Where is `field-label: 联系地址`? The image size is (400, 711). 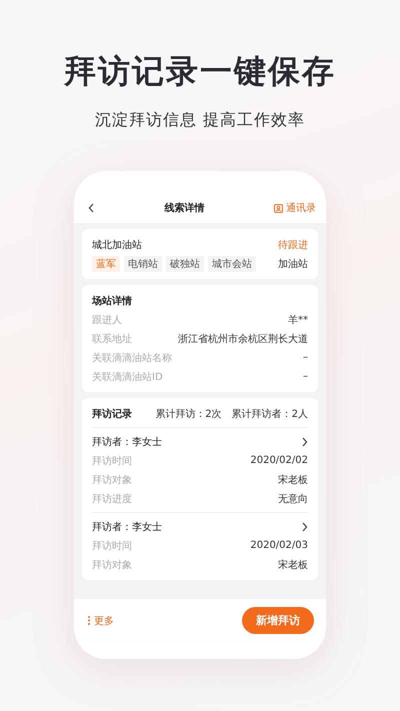 field-label: 联系地址 is located at coordinates (112, 339).